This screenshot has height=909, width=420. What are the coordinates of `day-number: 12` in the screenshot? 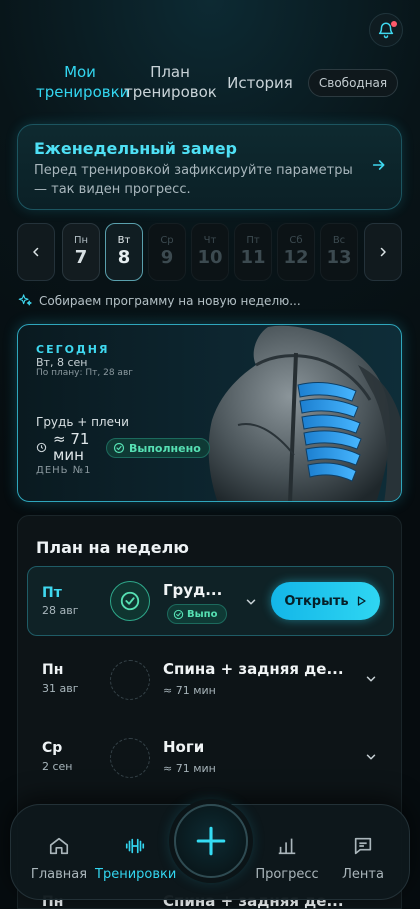 It's located at (296, 257).